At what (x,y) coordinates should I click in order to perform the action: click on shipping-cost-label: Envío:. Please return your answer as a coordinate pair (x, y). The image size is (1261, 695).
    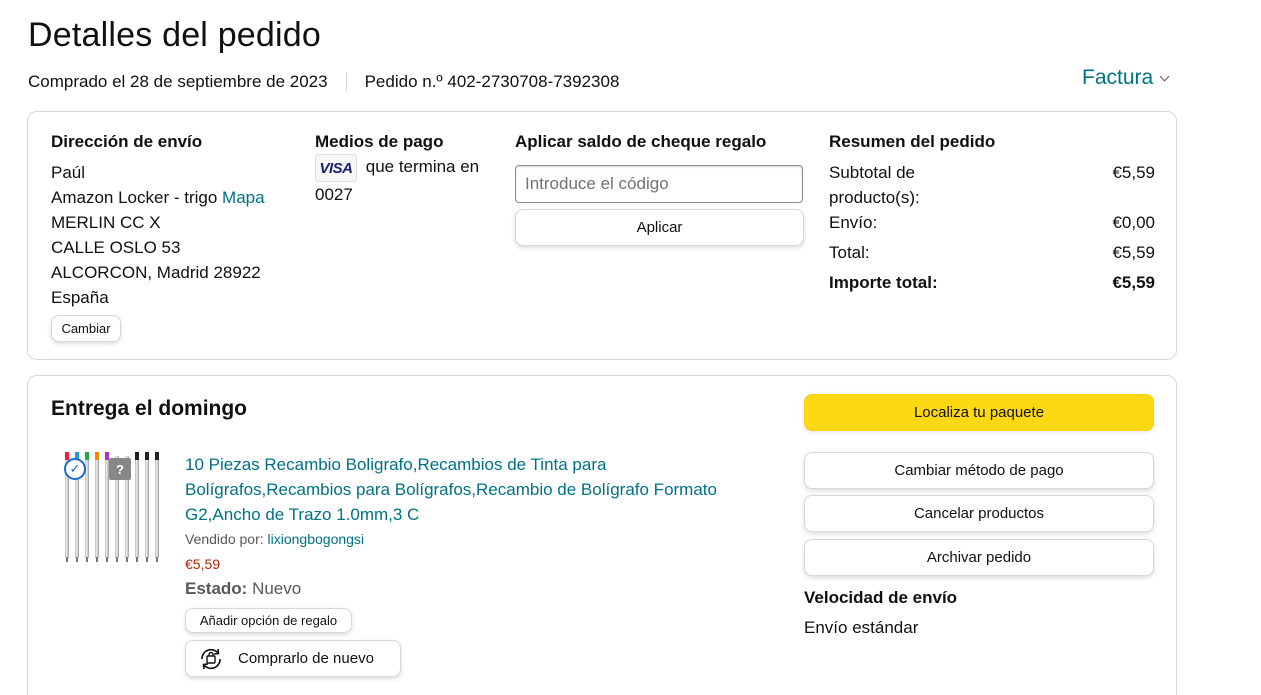
    Looking at the image, I should click on (853, 222).